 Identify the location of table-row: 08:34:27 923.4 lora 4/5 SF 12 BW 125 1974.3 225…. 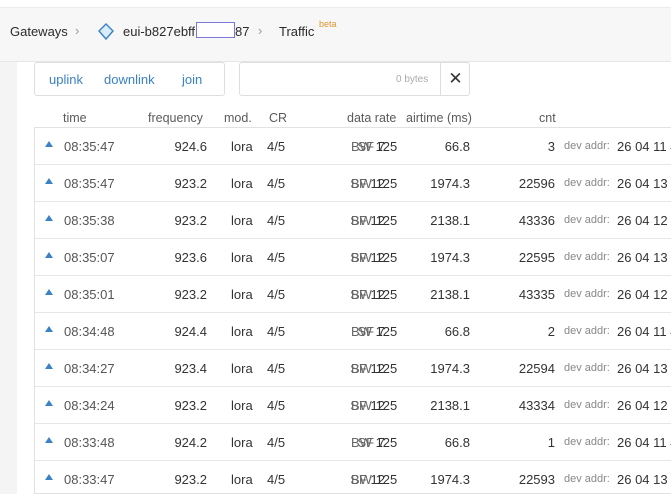
(353, 368).